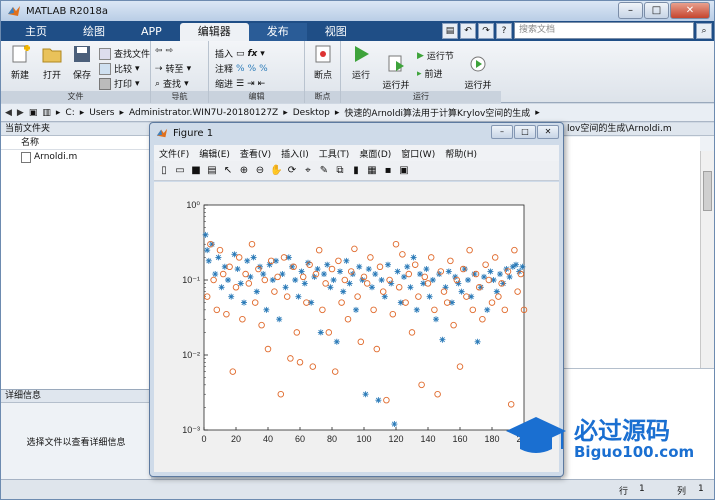  What do you see at coordinates (372, 171) in the screenshot?
I see `legend-icon: ▦` at bounding box center [372, 171].